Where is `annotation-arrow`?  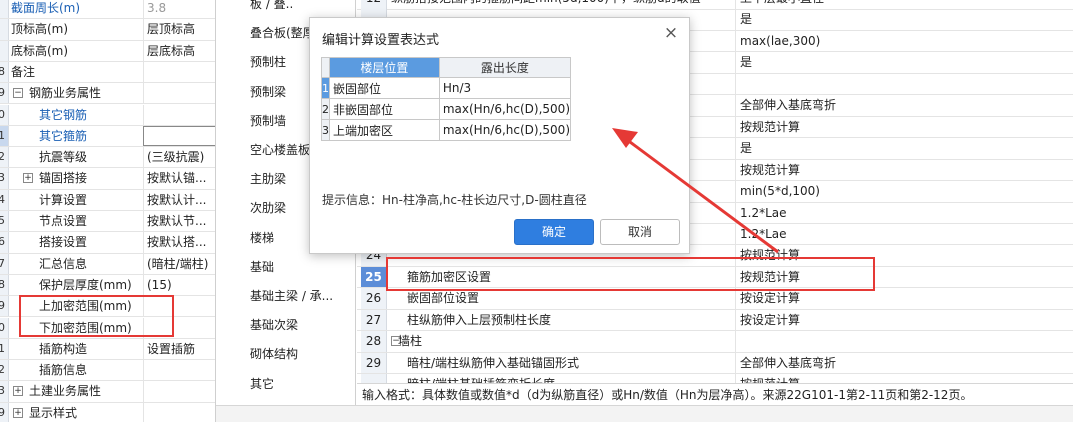
annotation-arrow is located at coordinates (695, 191).